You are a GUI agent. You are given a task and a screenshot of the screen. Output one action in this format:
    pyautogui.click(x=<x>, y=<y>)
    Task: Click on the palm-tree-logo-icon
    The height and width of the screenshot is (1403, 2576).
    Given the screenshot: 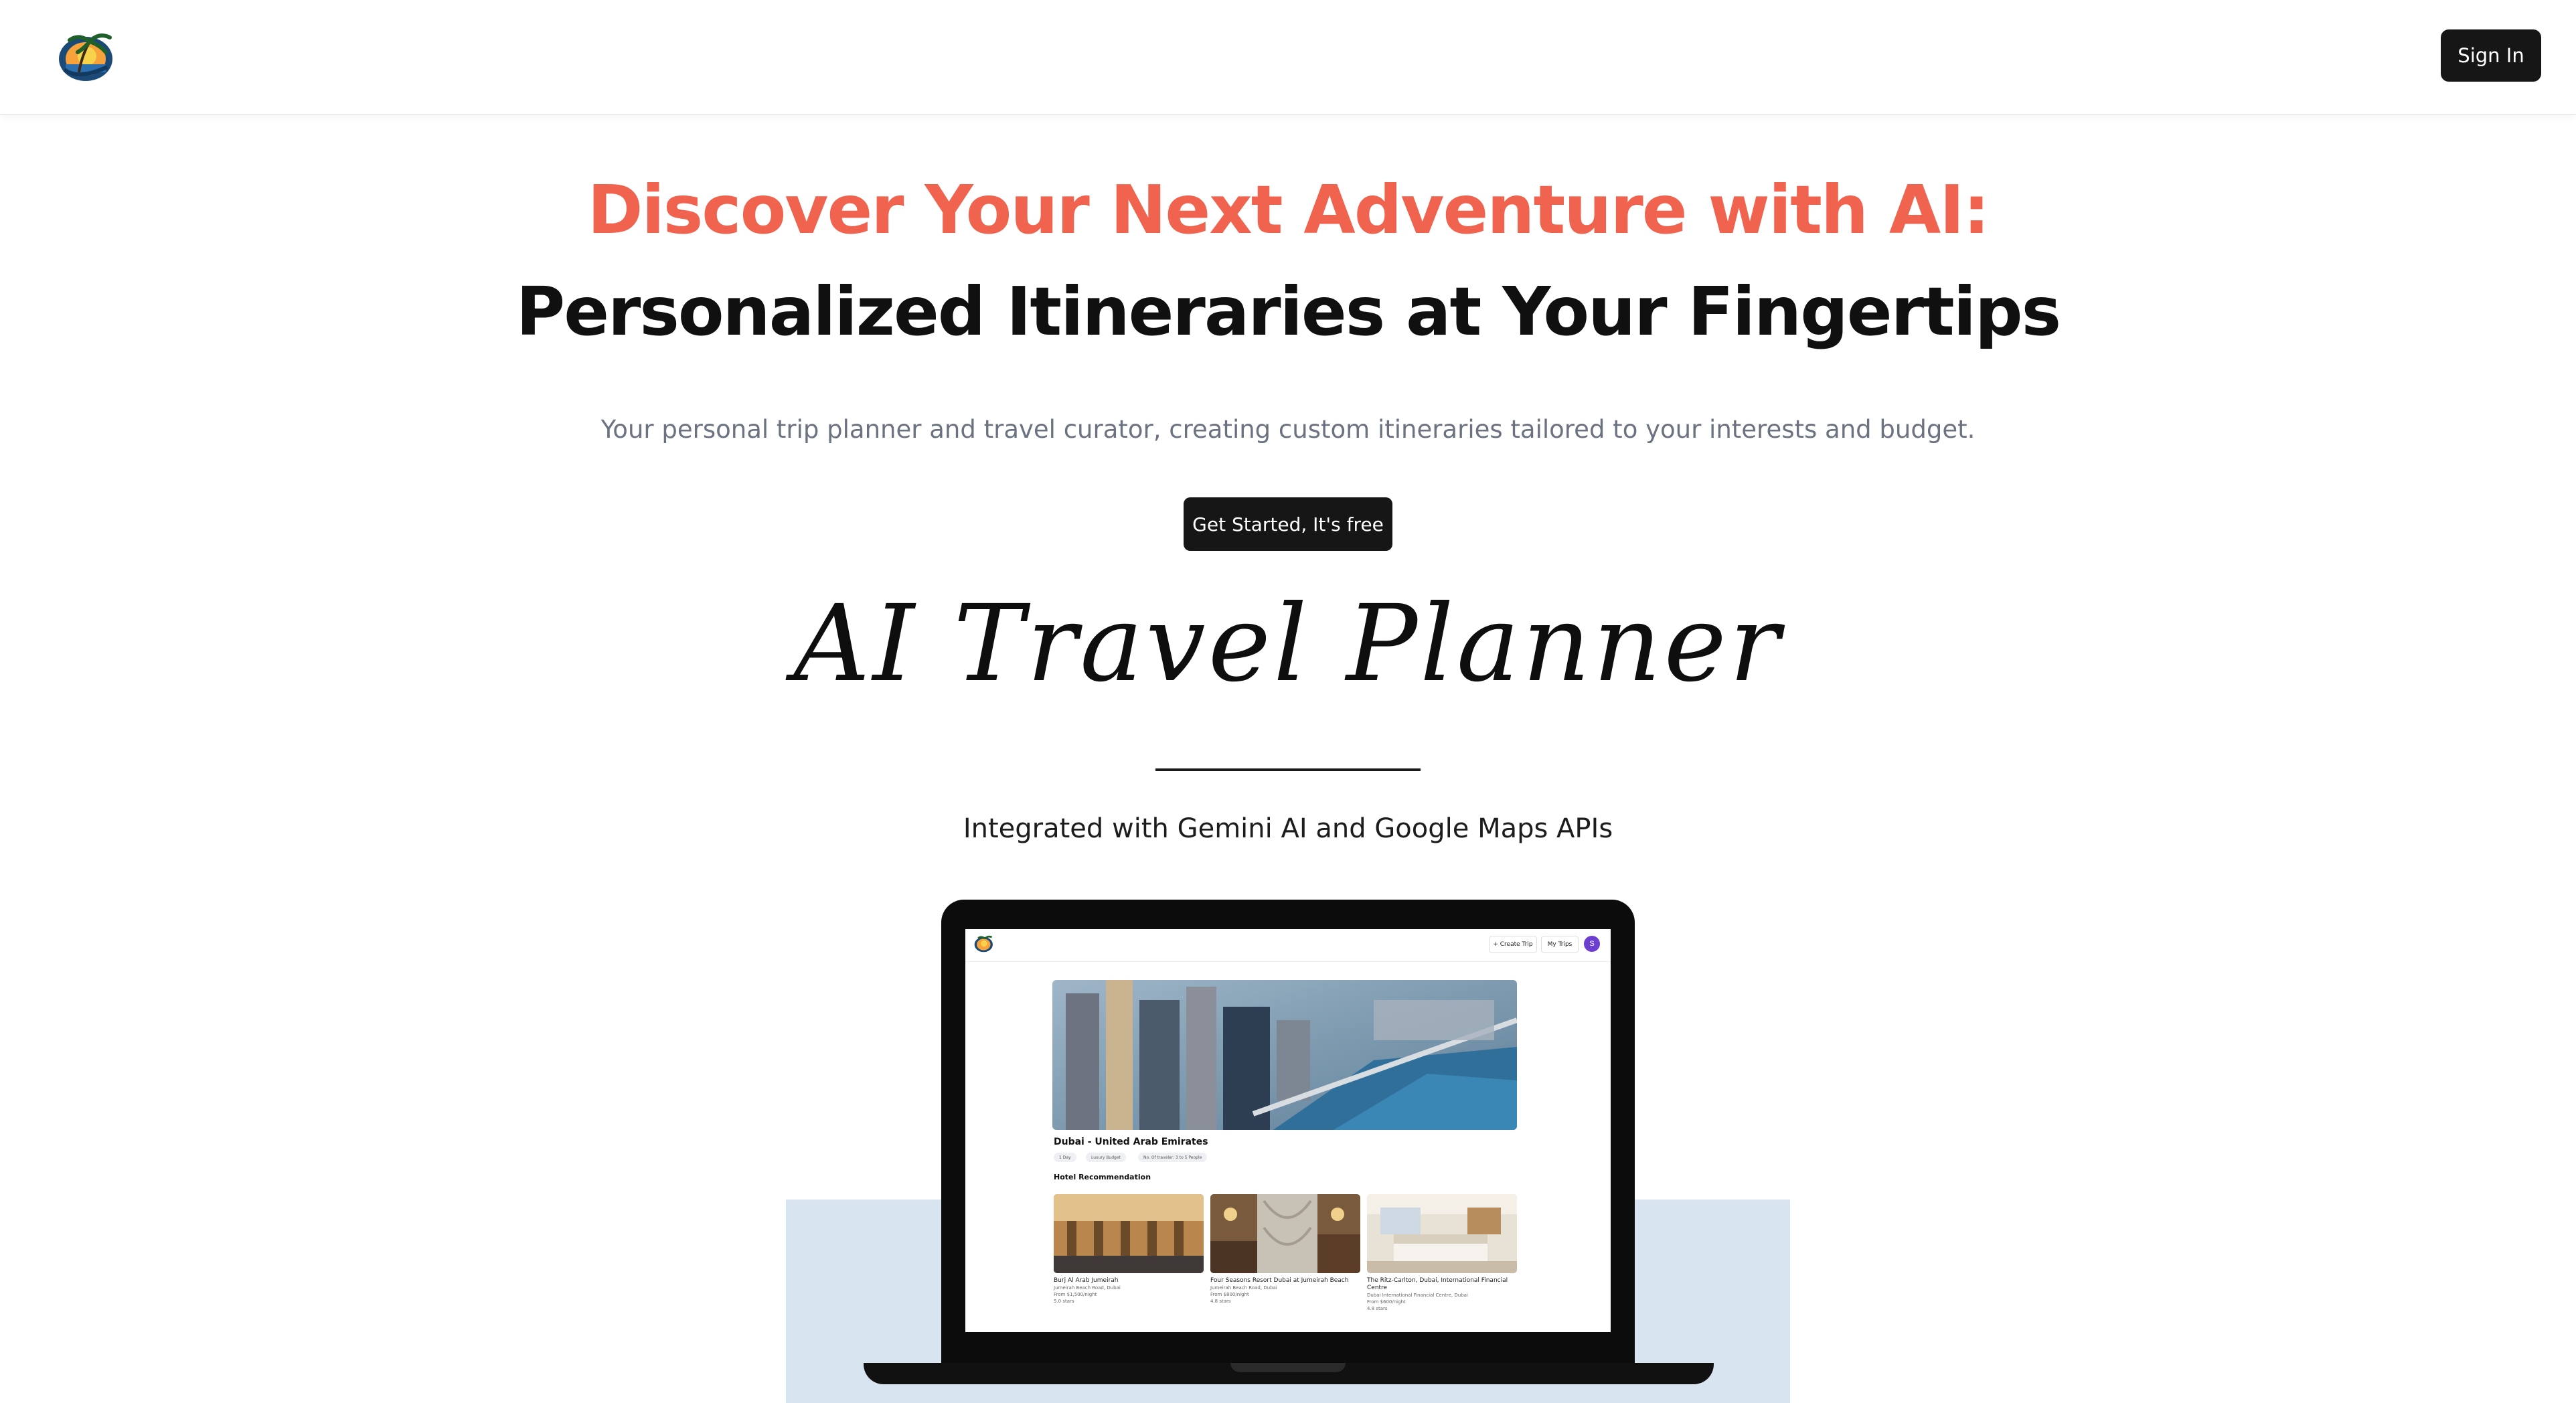 What is the action you would take?
    pyautogui.click(x=87, y=54)
    